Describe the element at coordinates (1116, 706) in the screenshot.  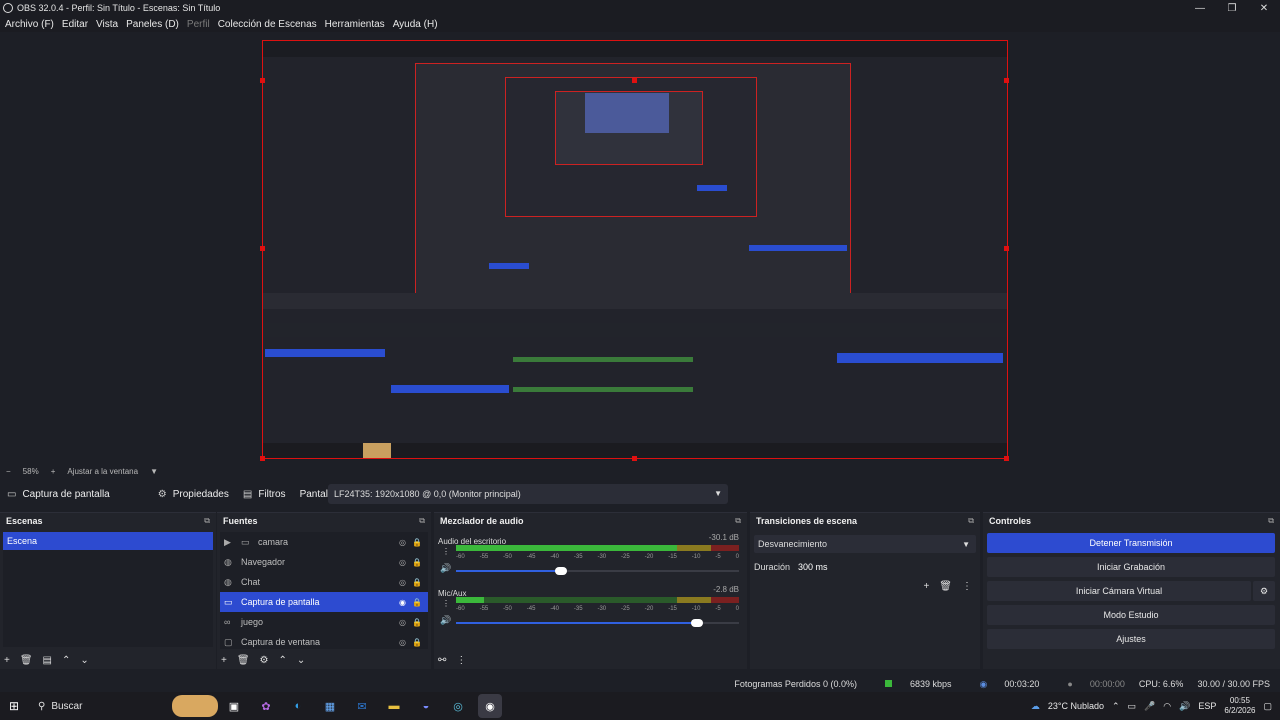
I see `chevron-up-icon: ⌃` at that location.